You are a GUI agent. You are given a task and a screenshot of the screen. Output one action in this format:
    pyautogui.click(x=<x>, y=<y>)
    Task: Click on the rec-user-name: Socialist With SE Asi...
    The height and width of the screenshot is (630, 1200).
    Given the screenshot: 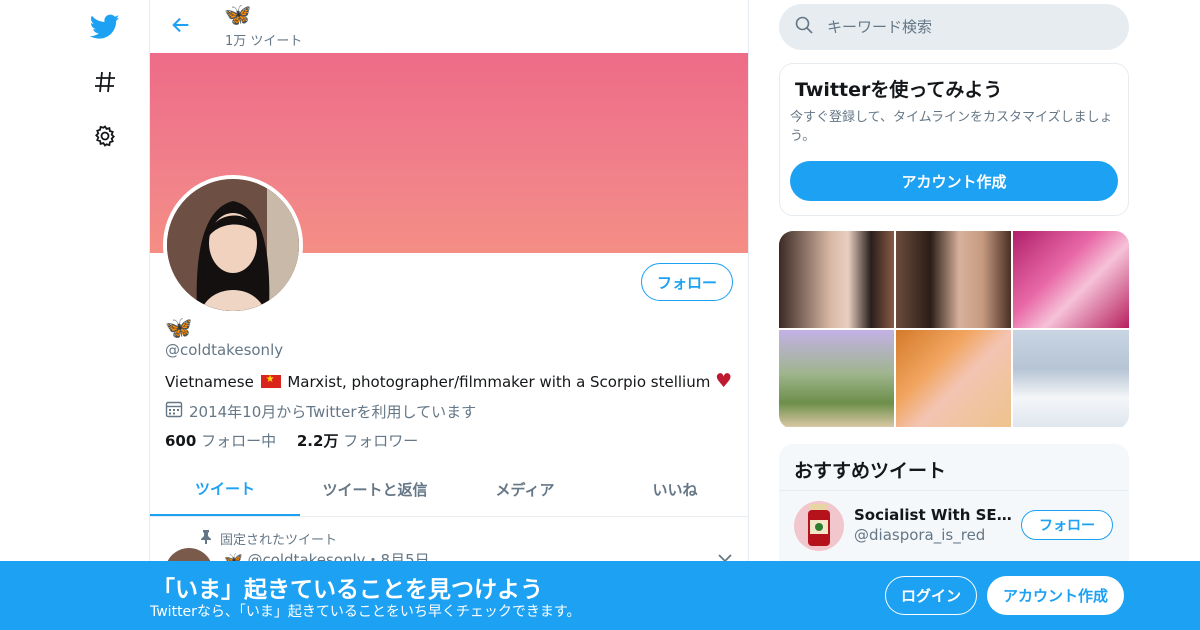 What is the action you would take?
    pyautogui.click(x=933, y=515)
    